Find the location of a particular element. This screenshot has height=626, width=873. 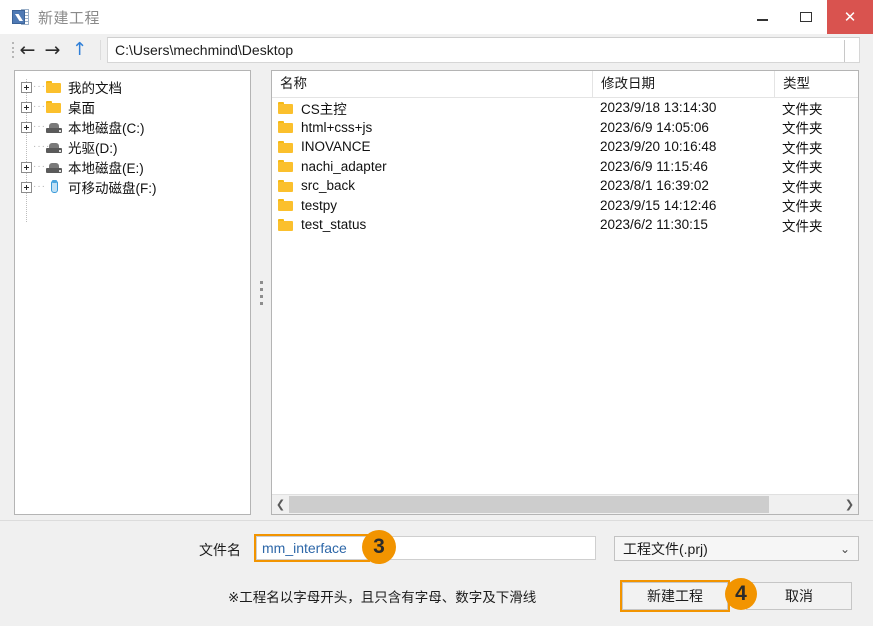

scrollbar-thumb is located at coordinates (529, 504).